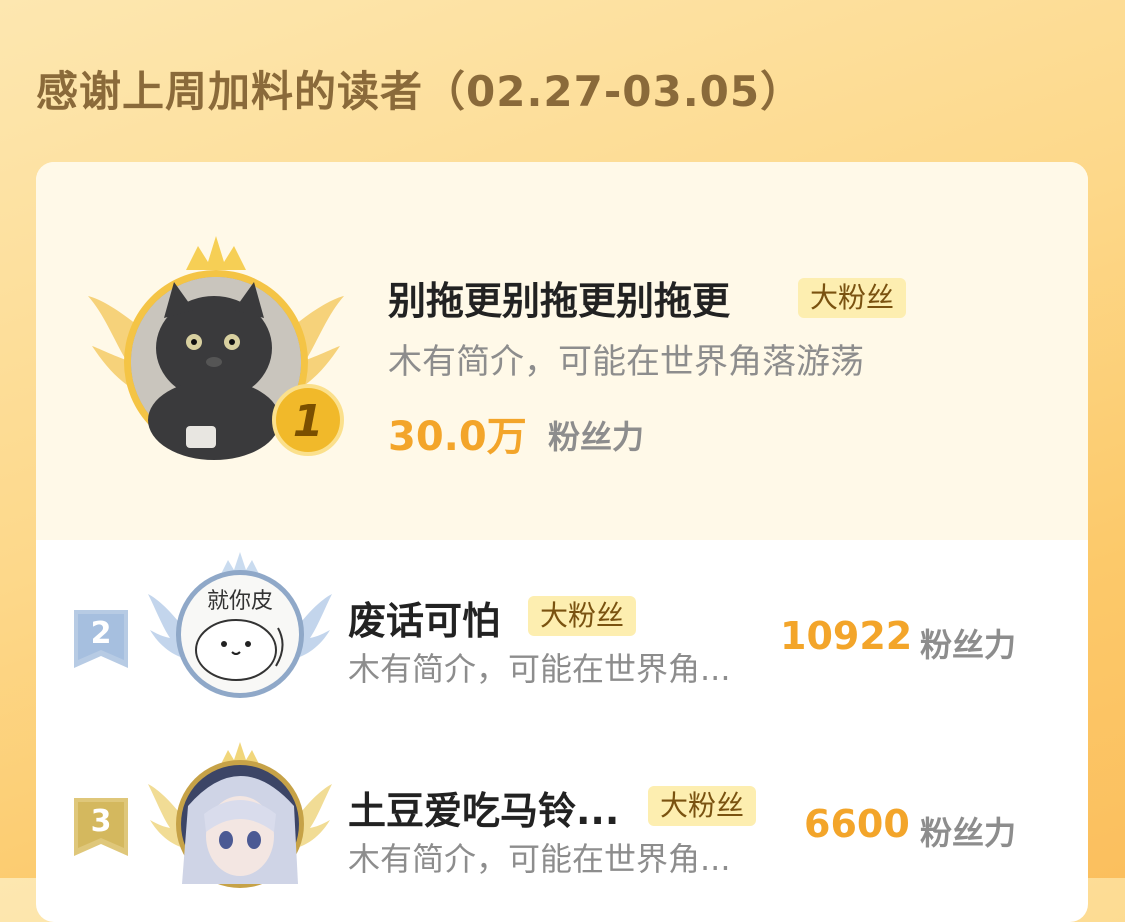  Describe the element at coordinates (424, 617) in the screenshot. I see `reader-name: 废话可怕` at that location.